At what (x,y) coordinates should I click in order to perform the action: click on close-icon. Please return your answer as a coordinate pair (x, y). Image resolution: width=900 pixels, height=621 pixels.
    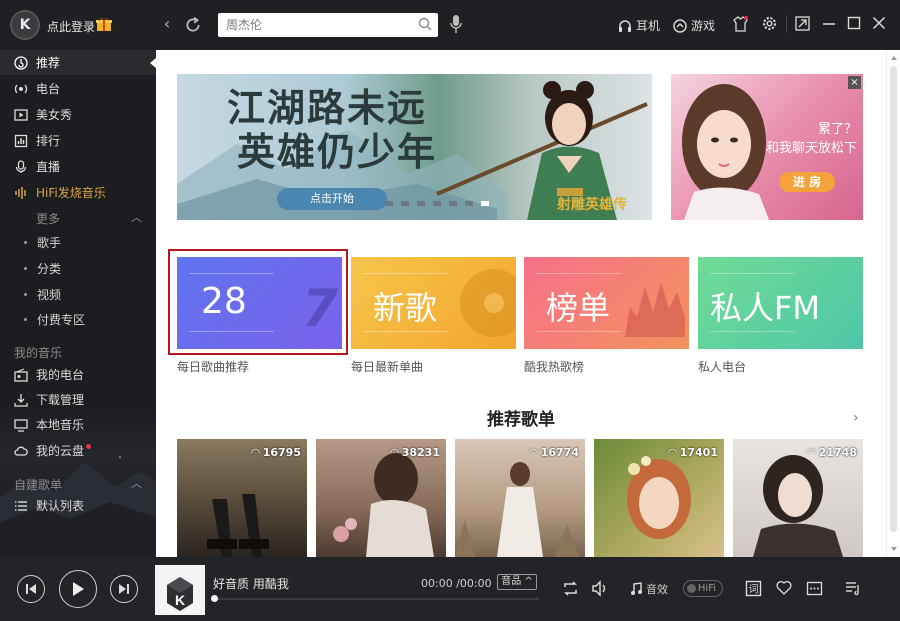
    Looking at the image, I should click on (879, 23).